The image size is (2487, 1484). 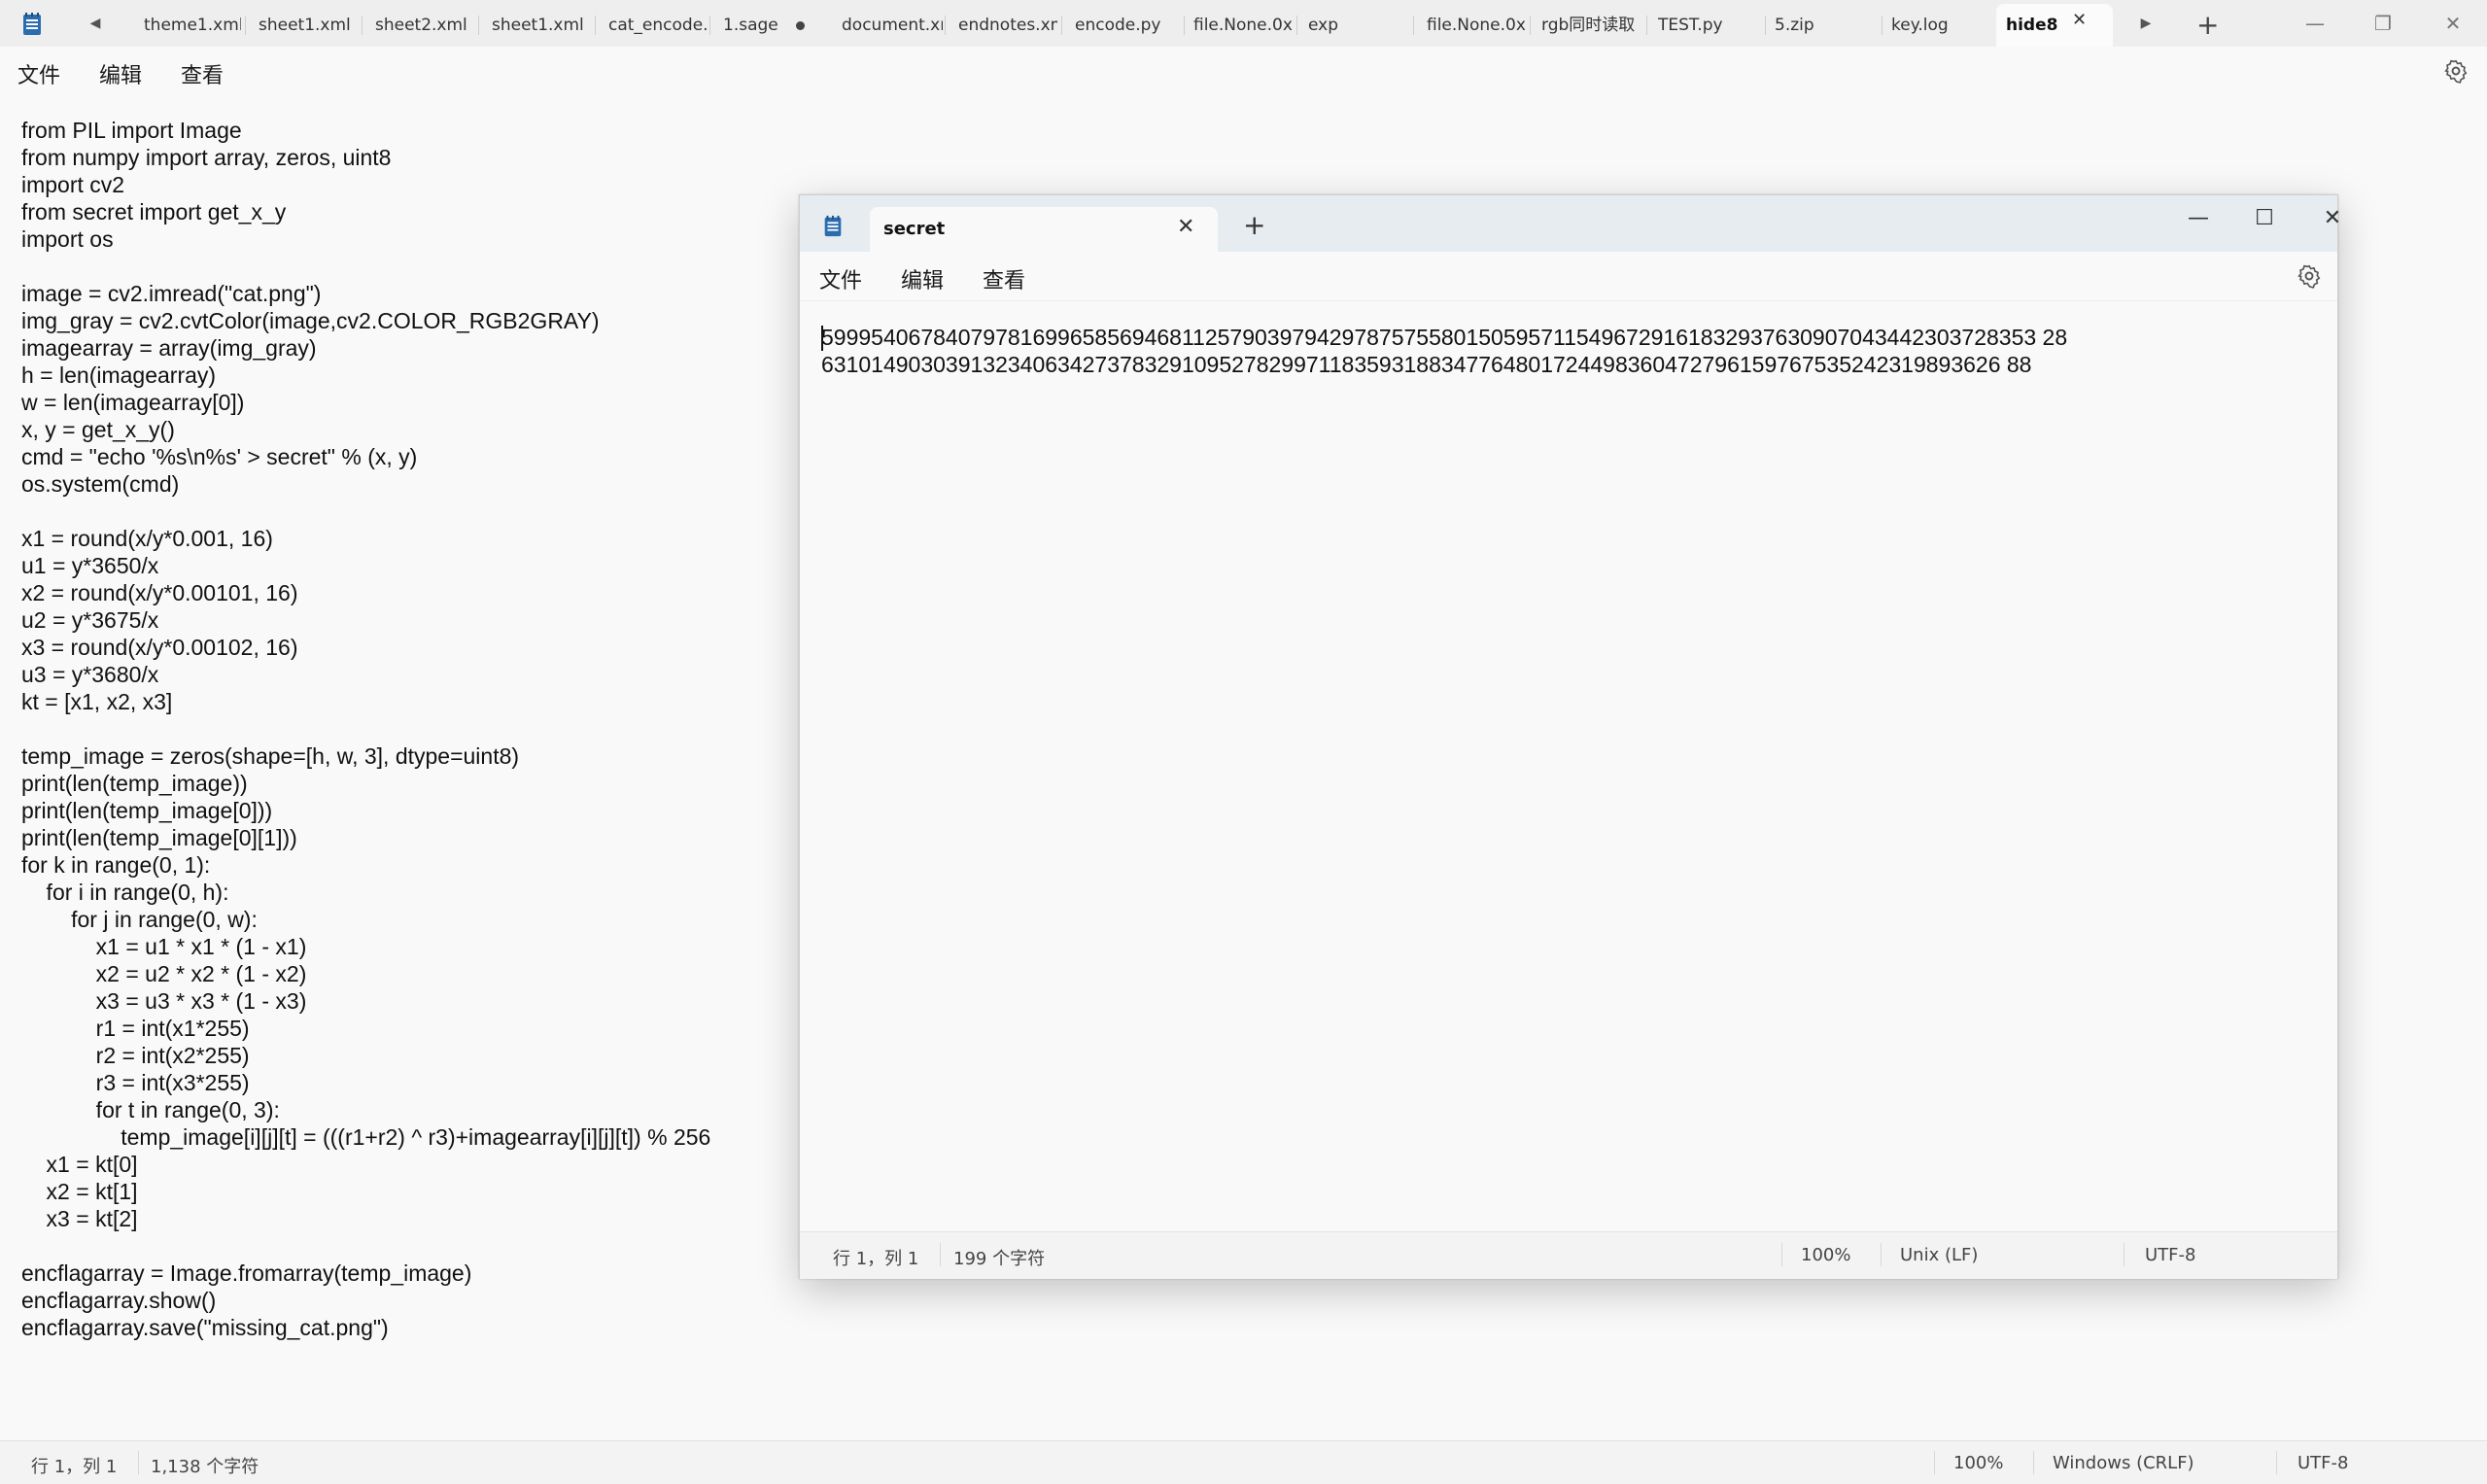 I want to click on tab-endnotes: endnotes.xml, so click(x=1003, y=25).